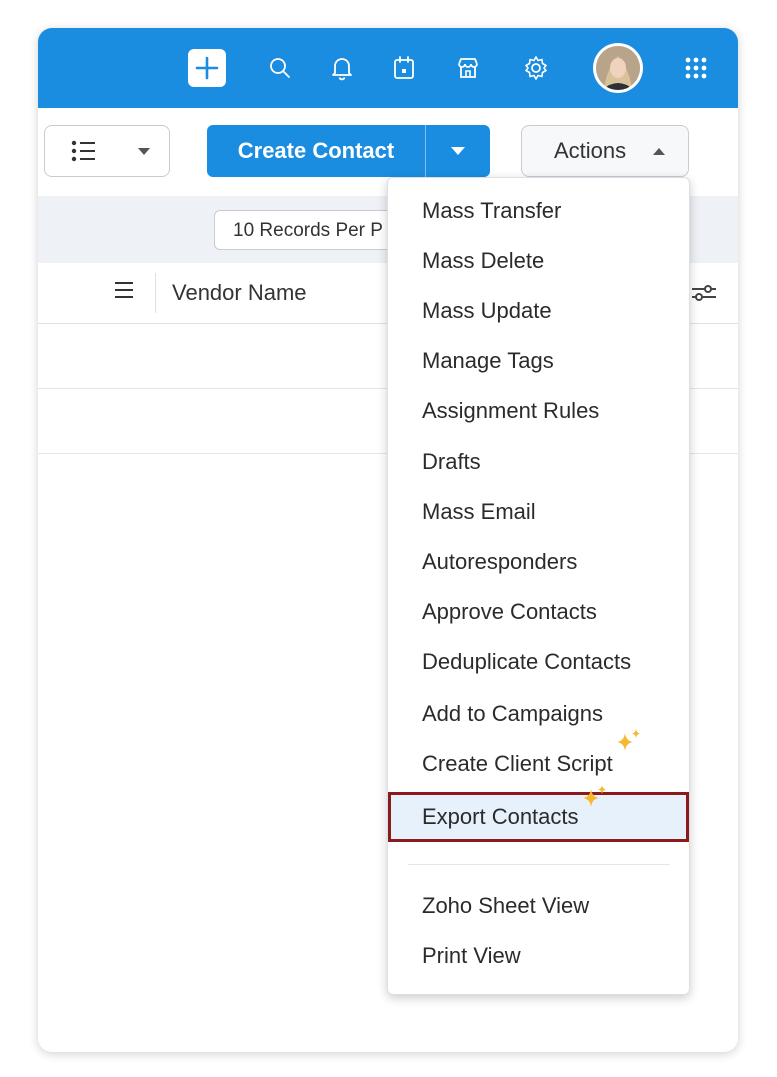 The height and width of the screenshot is (1077, 777). I want to click on quick-create-button, so click(207, 68).